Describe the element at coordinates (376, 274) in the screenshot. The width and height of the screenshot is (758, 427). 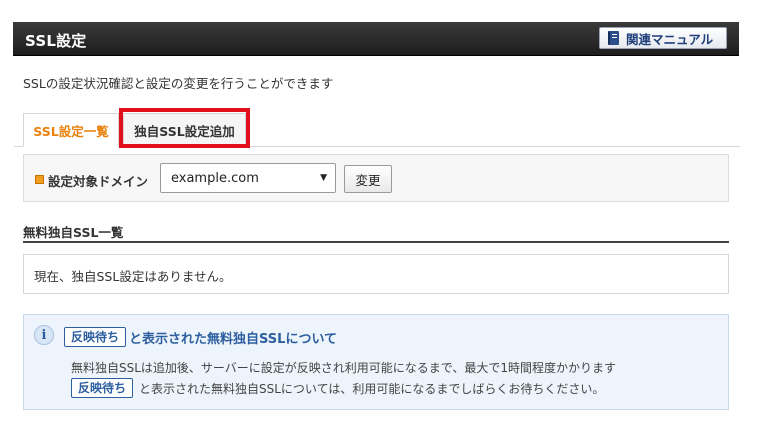
I see `free-ssl-list-box: 現在、独自SSL設定はありません。` at that location.